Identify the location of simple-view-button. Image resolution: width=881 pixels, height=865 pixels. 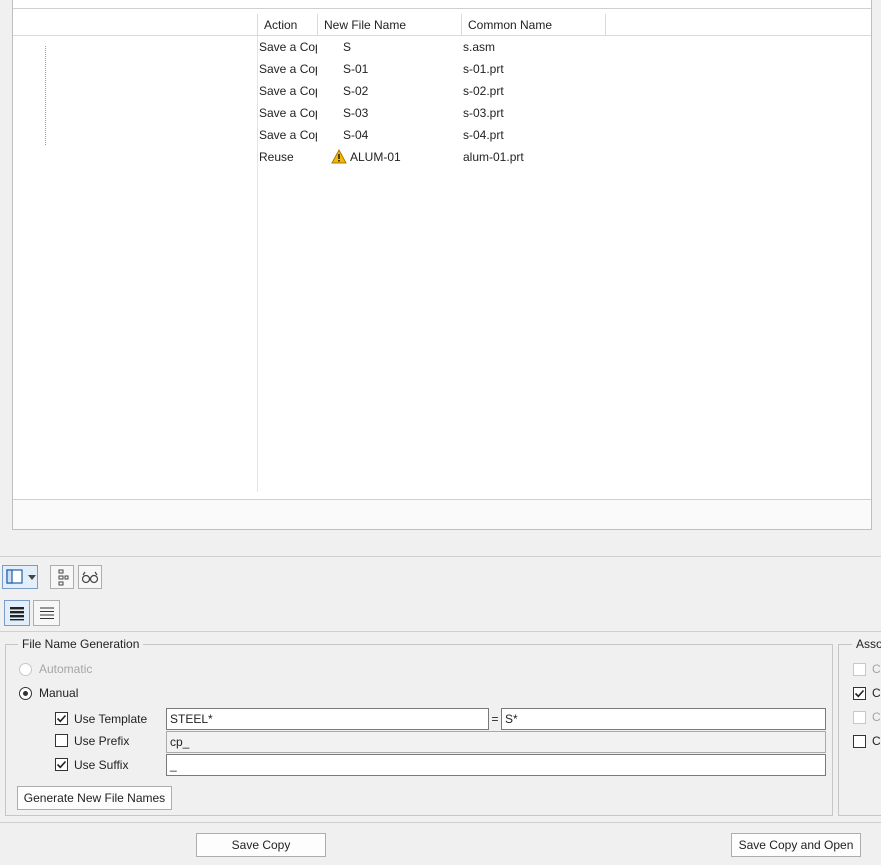
(46, 613).